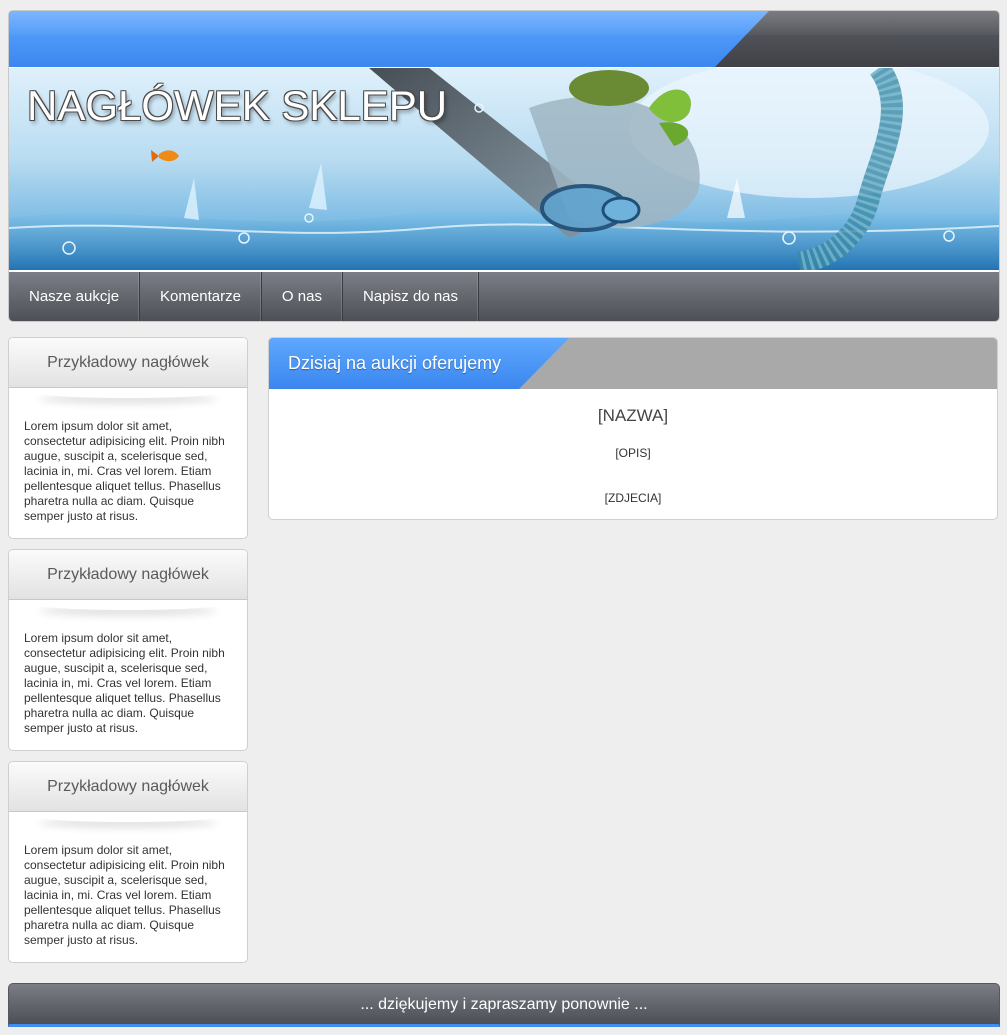 This screenshot has height=1035, width=1007. Describe the element at coordinates (633, 498) in the screenshot. I see `product-photos: [ZDJECIA]` at that location.